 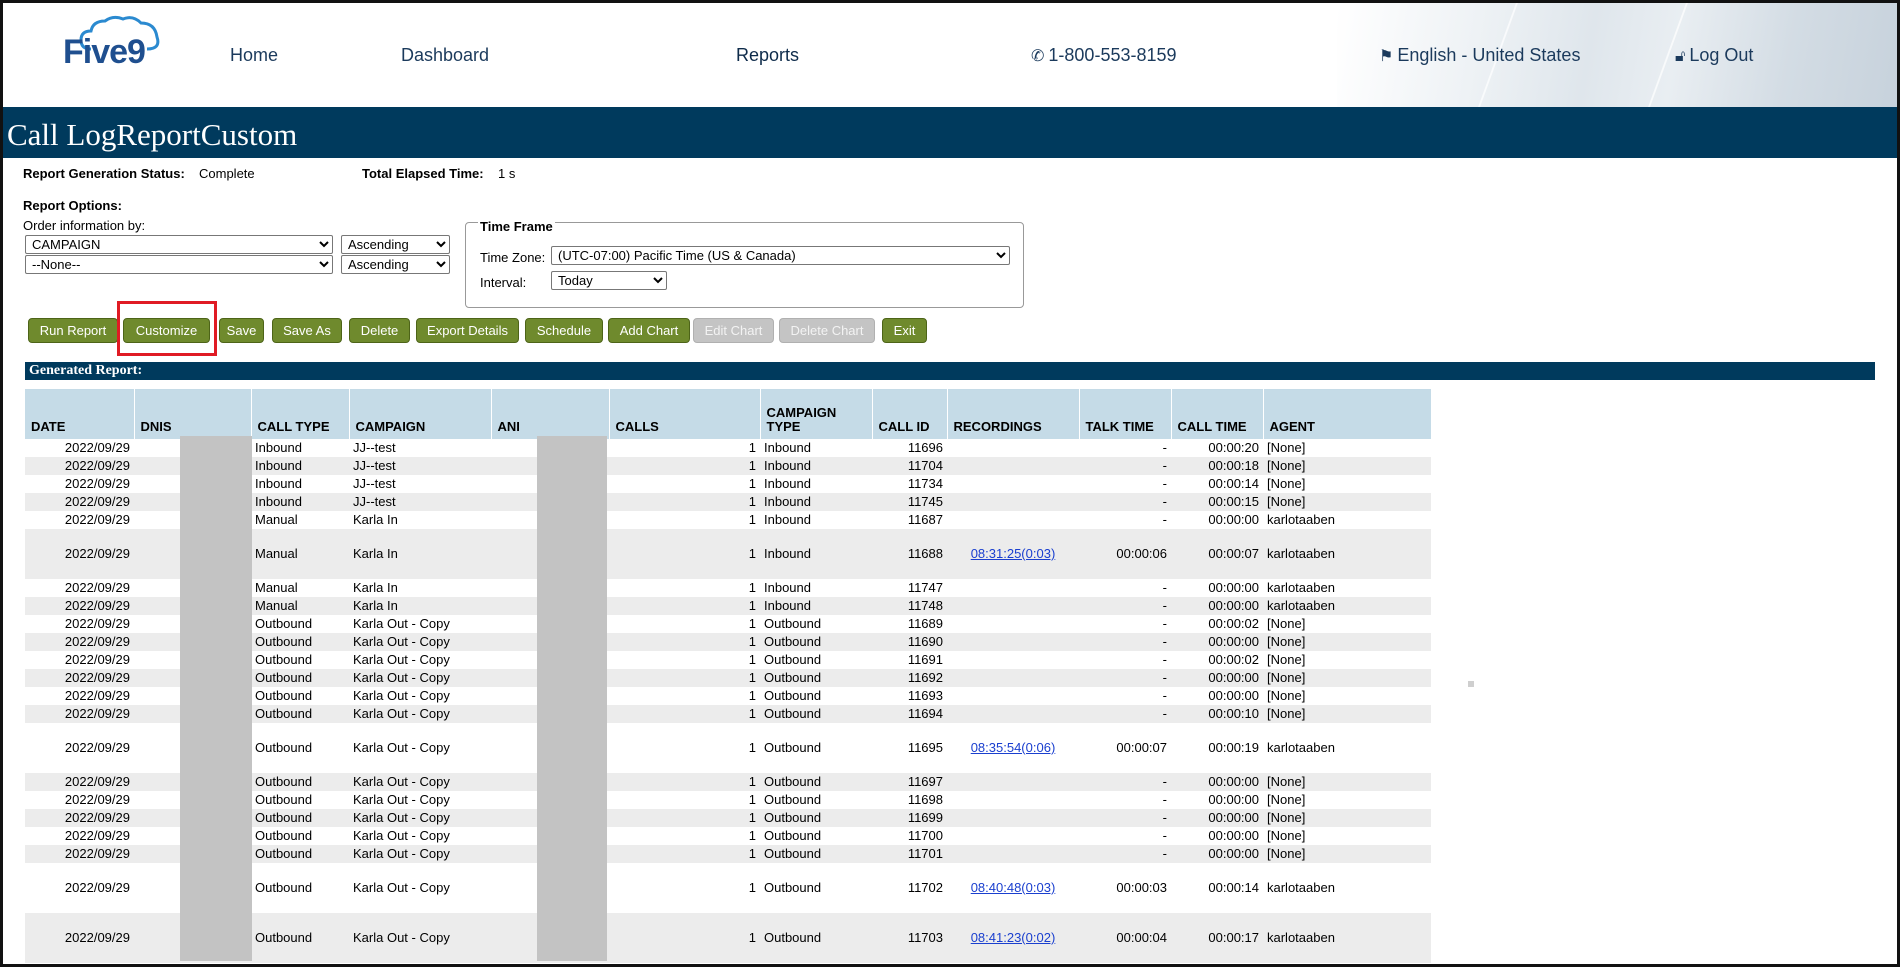 I want to click on order-field-2-select: --None--, so click(x=179, y=264).